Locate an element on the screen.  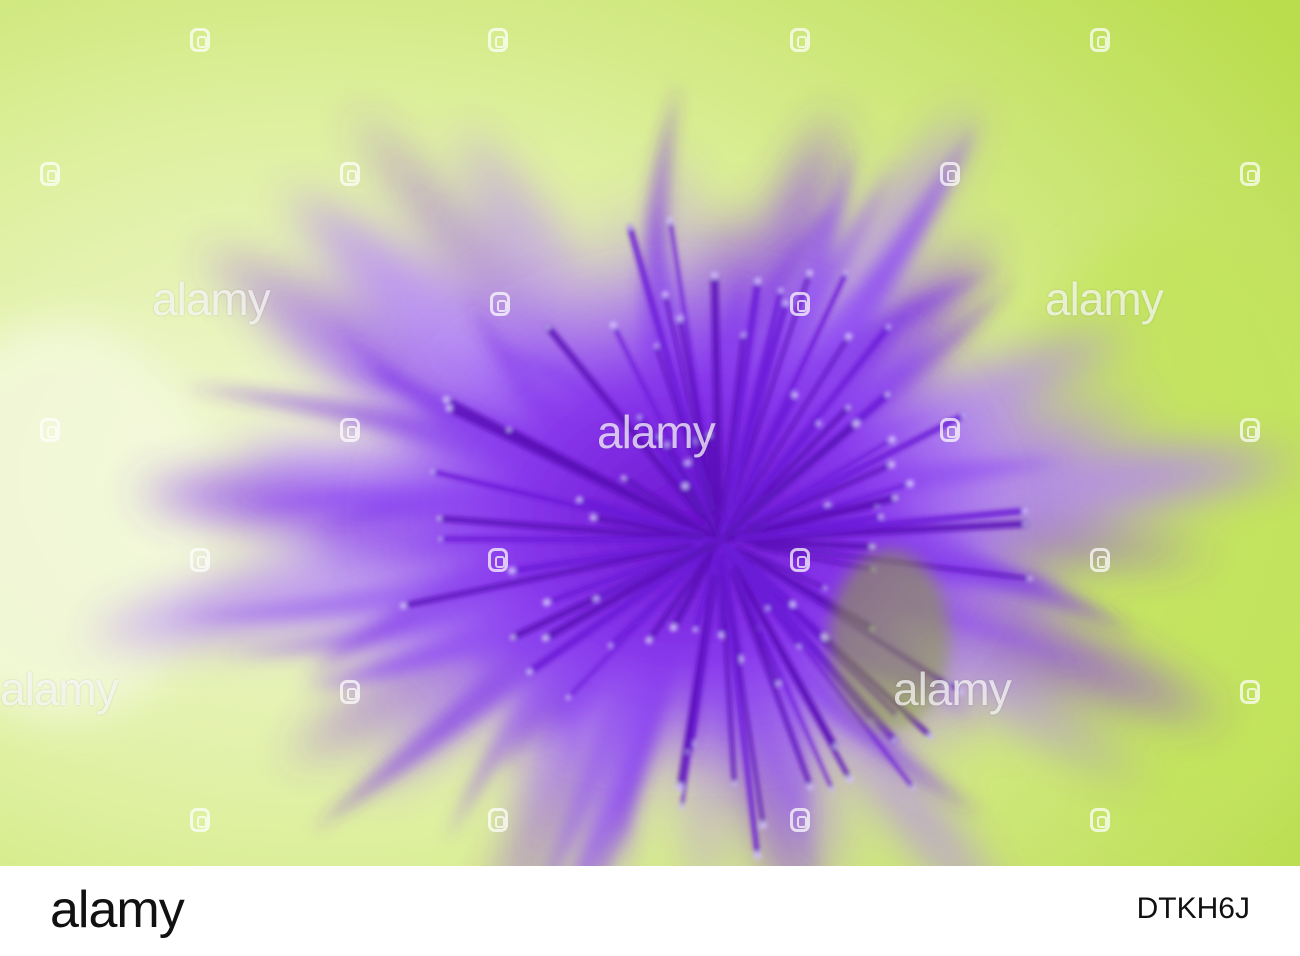
image-id: DTKH6J is located at coordinates (1193, 908).